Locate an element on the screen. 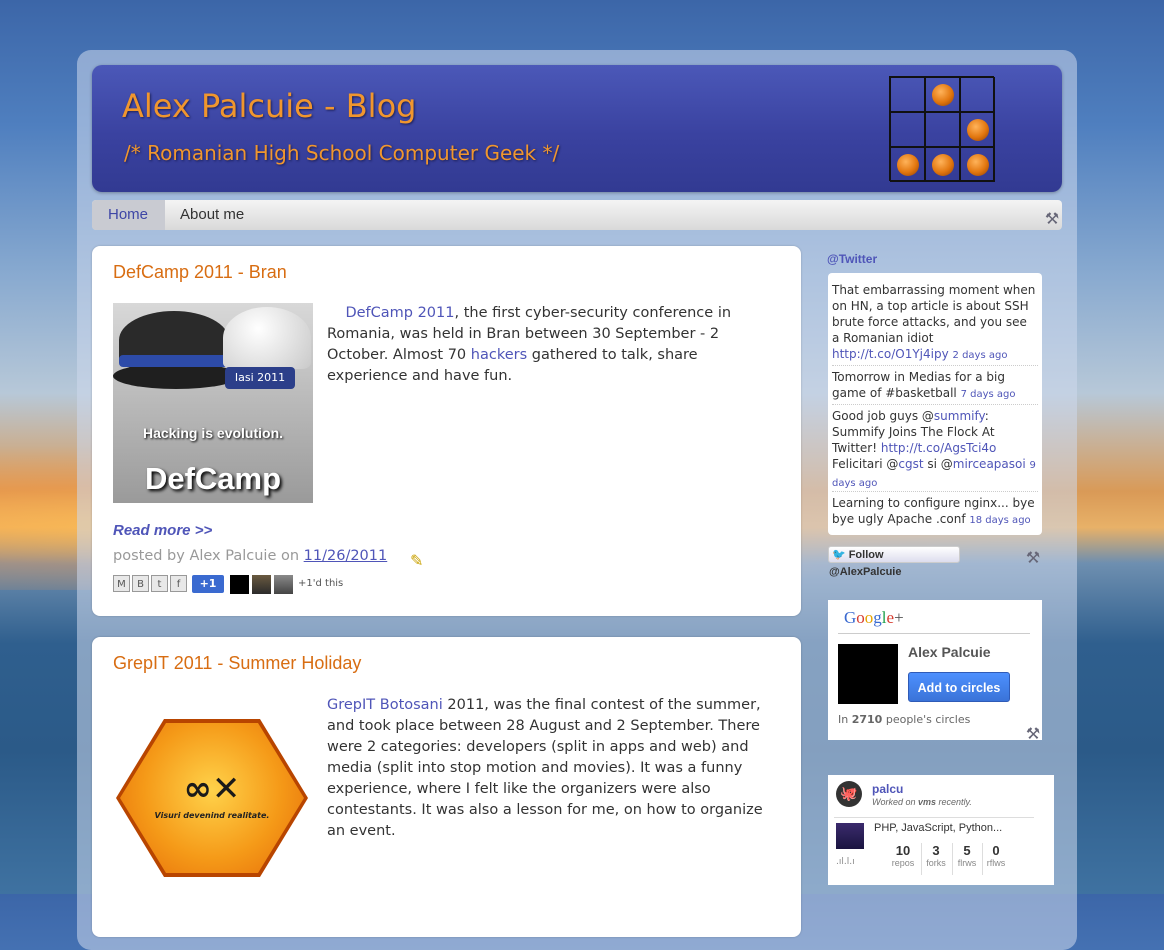 The image size is (1164, 950). github-stat-repos: 10 repos is located at coordinates (903, 855).